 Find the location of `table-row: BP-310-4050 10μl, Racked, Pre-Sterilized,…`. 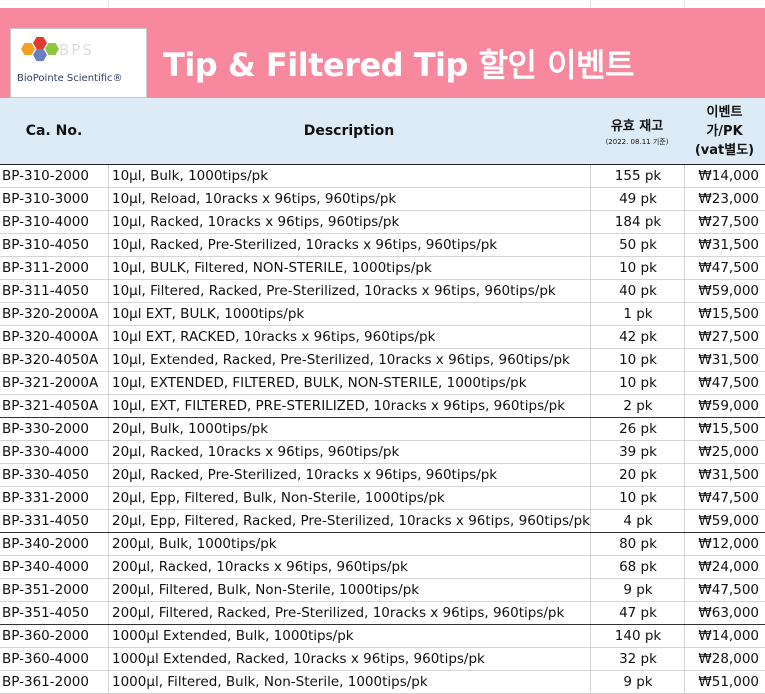

table-row: BP-310-4050 10μl, Racked, Pre-Sterilized,… is located at coordinates (382, 245).